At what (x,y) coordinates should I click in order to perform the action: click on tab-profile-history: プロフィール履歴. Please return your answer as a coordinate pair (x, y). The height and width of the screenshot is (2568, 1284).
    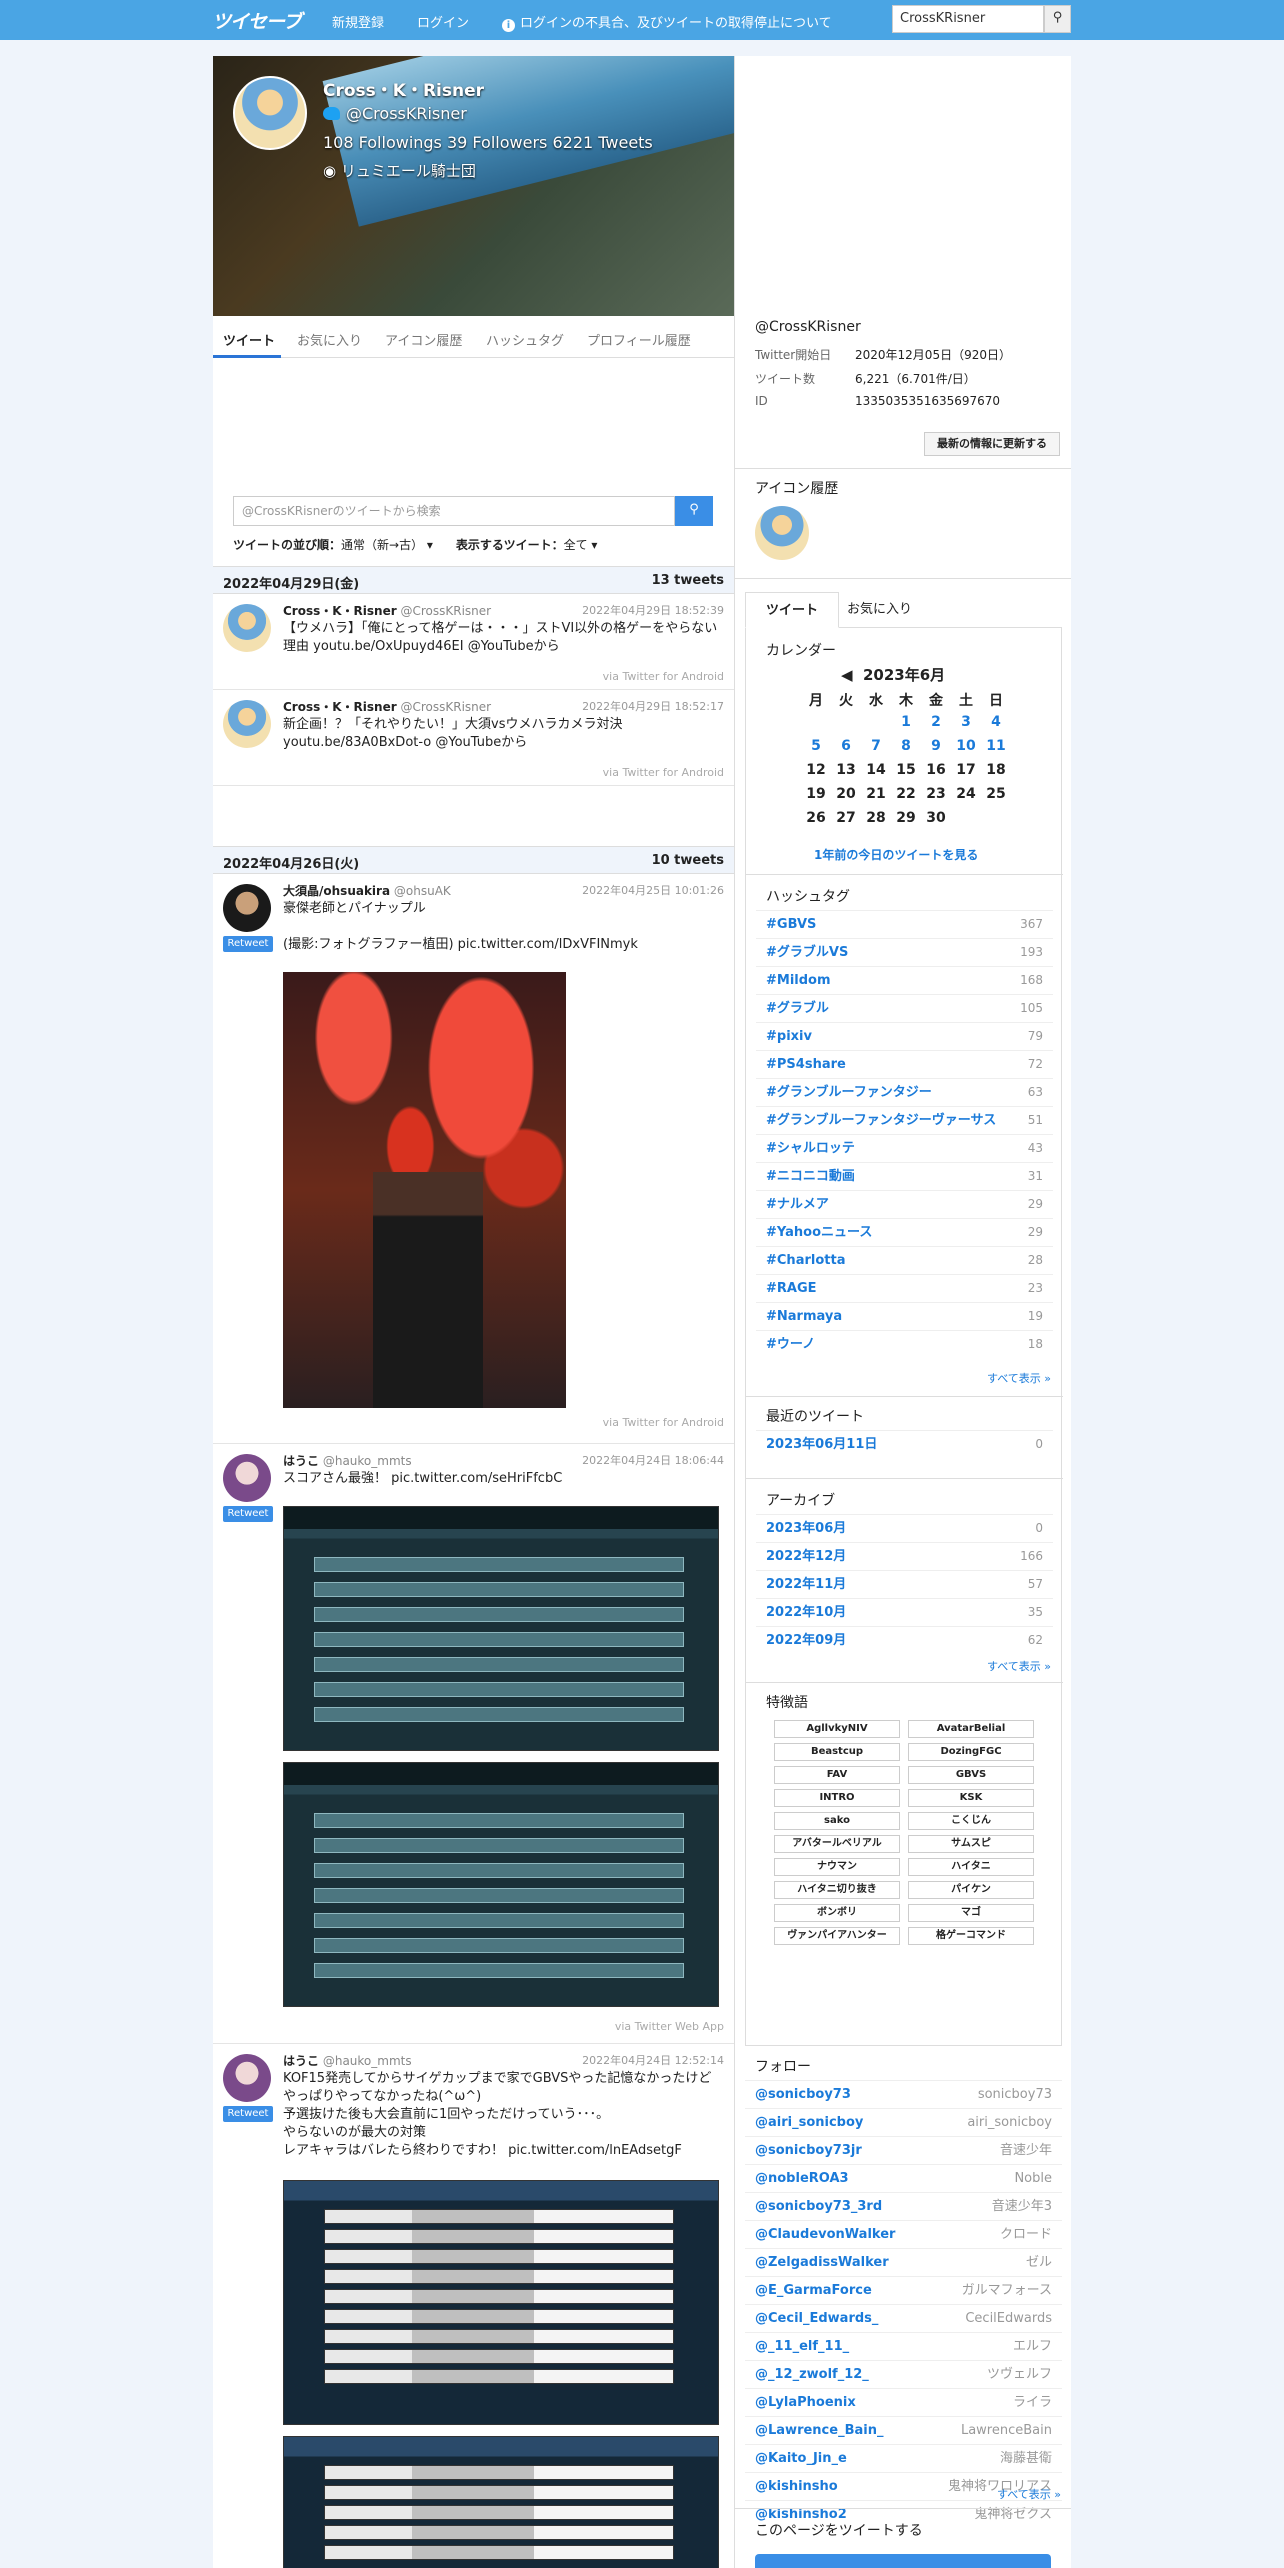
    Looking at the image, I should click on (639, 339).